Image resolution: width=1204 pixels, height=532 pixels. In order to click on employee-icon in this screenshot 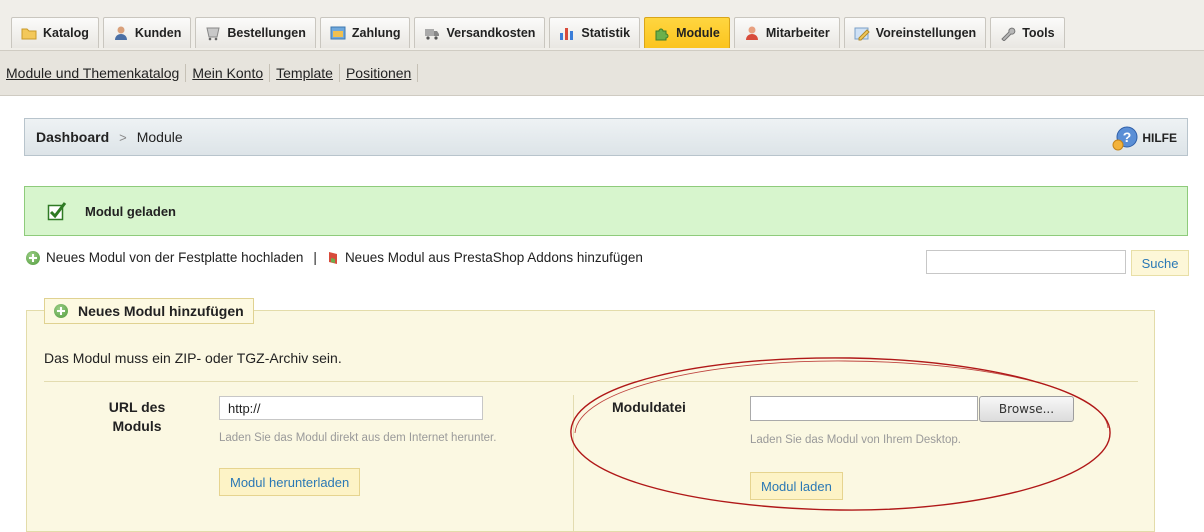, I will do `click(752, 33)`.